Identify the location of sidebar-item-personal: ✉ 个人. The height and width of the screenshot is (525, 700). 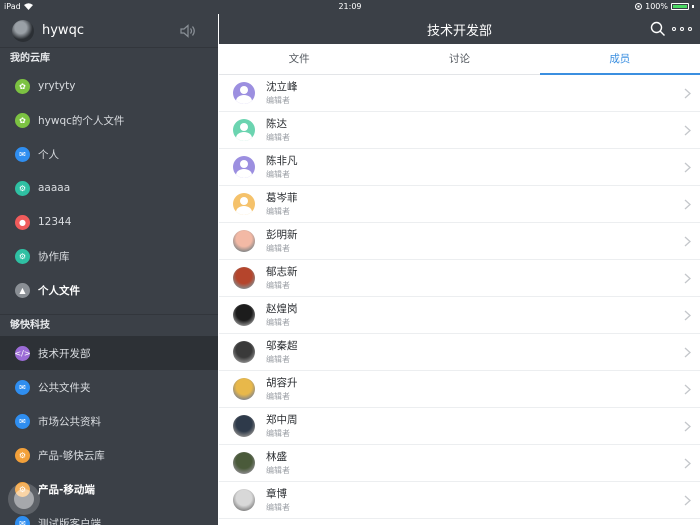
(109, 154).